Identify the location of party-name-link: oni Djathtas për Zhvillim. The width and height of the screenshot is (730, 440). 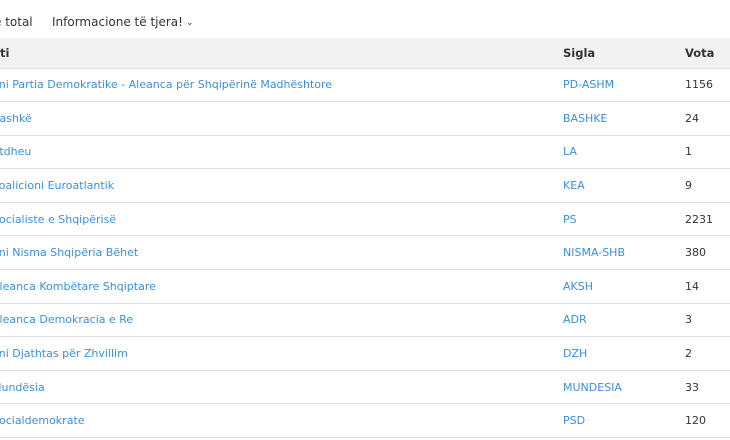
(281, 353).